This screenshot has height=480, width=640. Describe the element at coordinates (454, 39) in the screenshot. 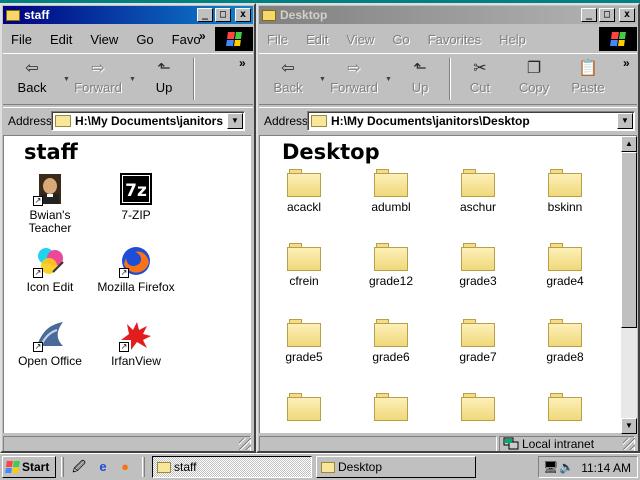

I see `menu-favorites: Favorites` at that location.